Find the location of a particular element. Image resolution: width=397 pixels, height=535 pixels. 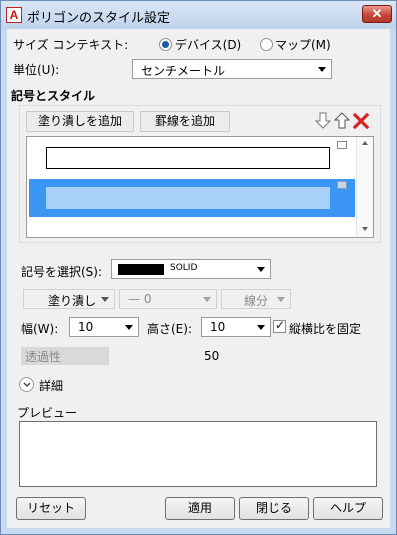

add-fill-button: 塗り潰しを追加 is located at coordinates (80, 121).